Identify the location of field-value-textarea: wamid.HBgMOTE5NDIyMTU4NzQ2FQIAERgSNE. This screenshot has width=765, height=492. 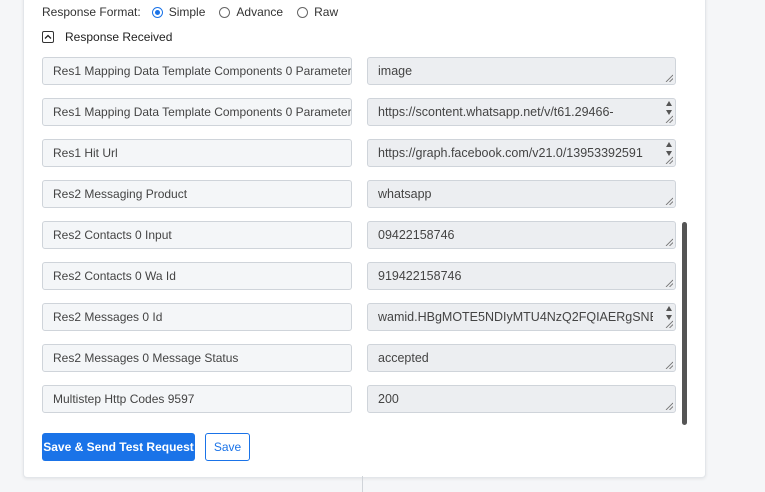
(521, 317).